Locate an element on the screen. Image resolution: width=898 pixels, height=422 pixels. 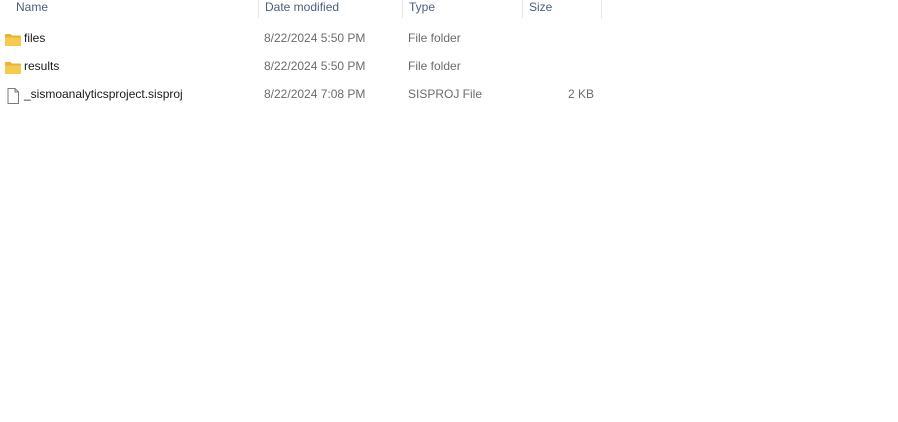
file-row-results: results 8/22/2024 5:50 PM File folder is located at coordinates (301, 66).